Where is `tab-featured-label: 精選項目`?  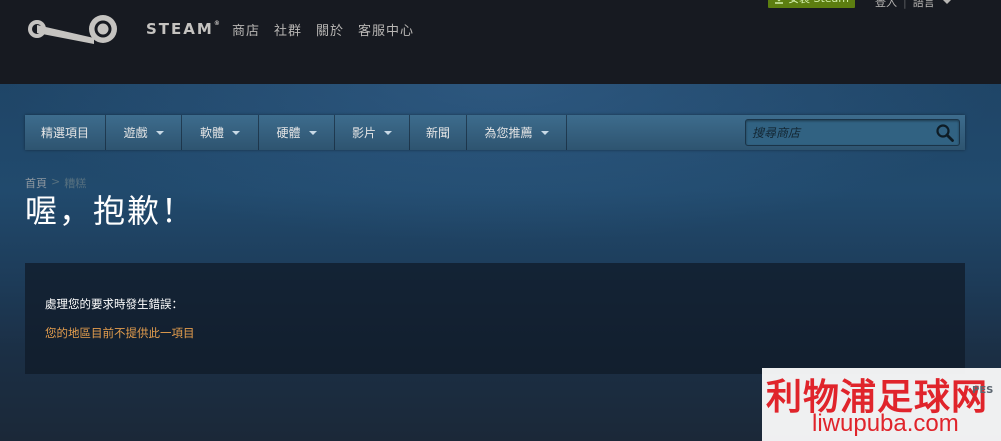 tab-featured-label: 精選項目 is located at coordinates (64, 133).